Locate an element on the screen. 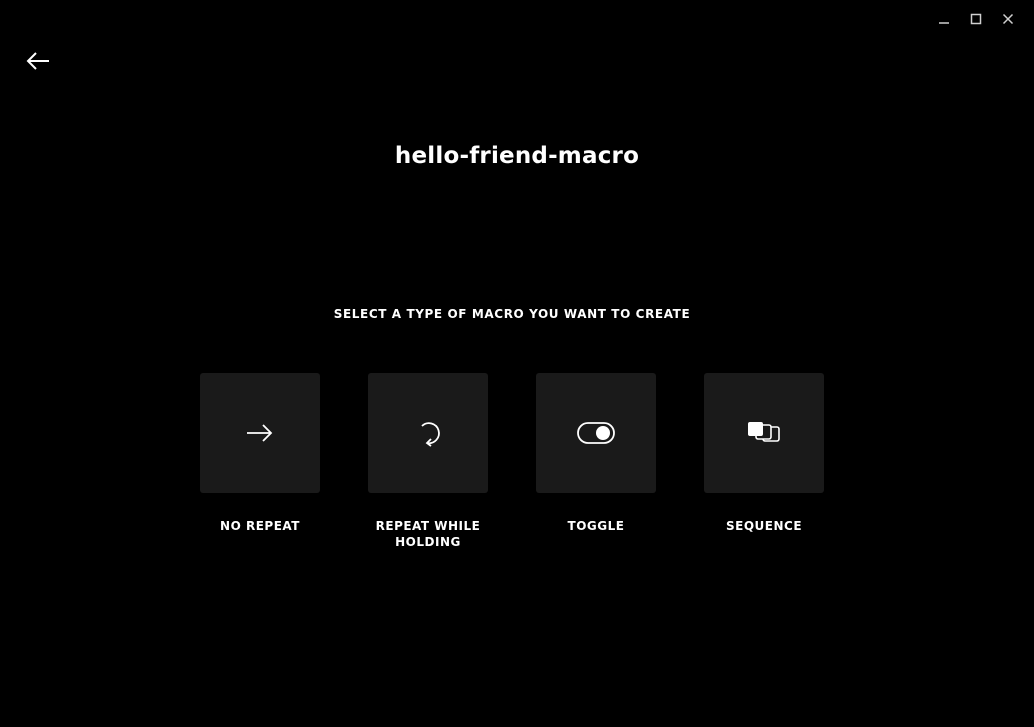 Image resolution: width=1034 pixels, height=727 pixels. option-label: TOGGLE is located at coordinates (596, 526).